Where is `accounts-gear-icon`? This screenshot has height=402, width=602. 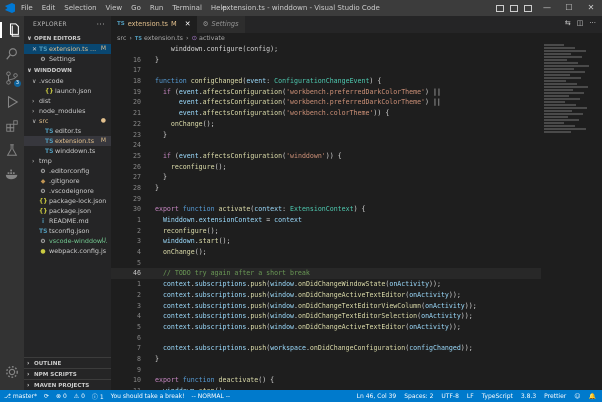 accounts-gear-icon is located at coordinates (12, 372).